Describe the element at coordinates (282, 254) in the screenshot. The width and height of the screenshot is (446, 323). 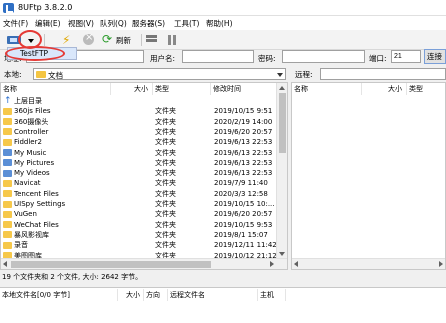
I see `scroll-down-icon` at that location.